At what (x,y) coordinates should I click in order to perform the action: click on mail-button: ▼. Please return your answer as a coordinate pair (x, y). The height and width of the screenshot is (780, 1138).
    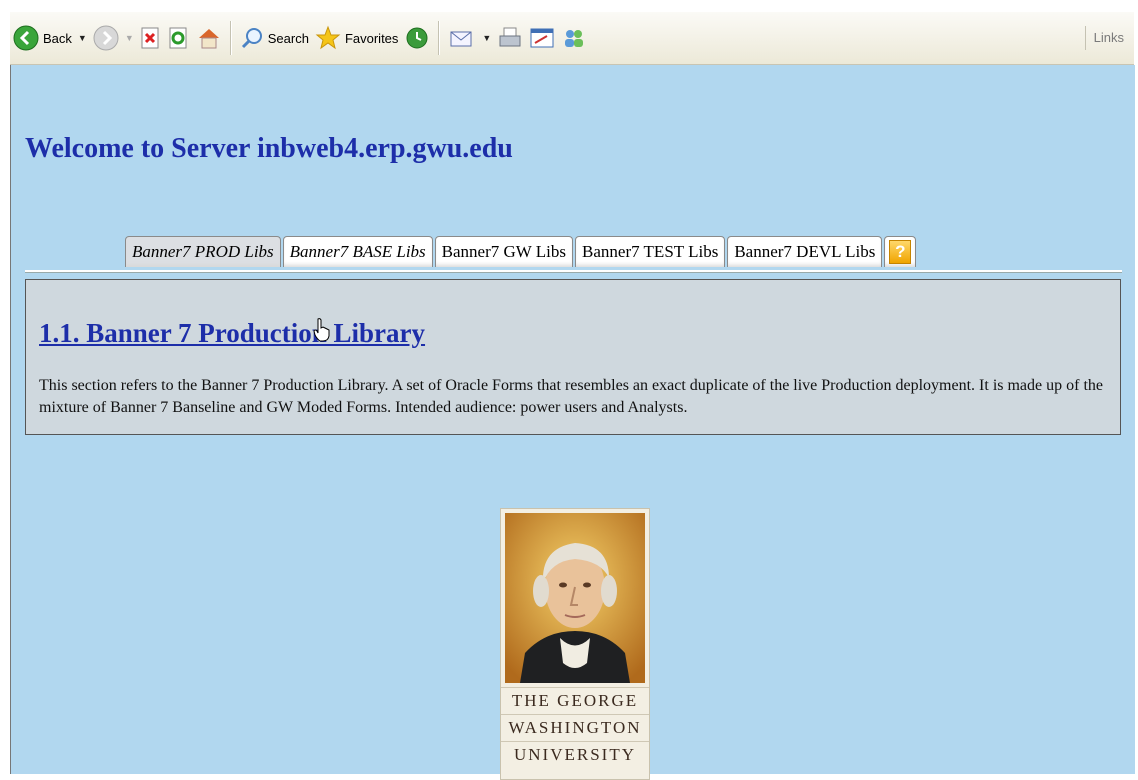
    Looking at the image, I should click on (469, 38).